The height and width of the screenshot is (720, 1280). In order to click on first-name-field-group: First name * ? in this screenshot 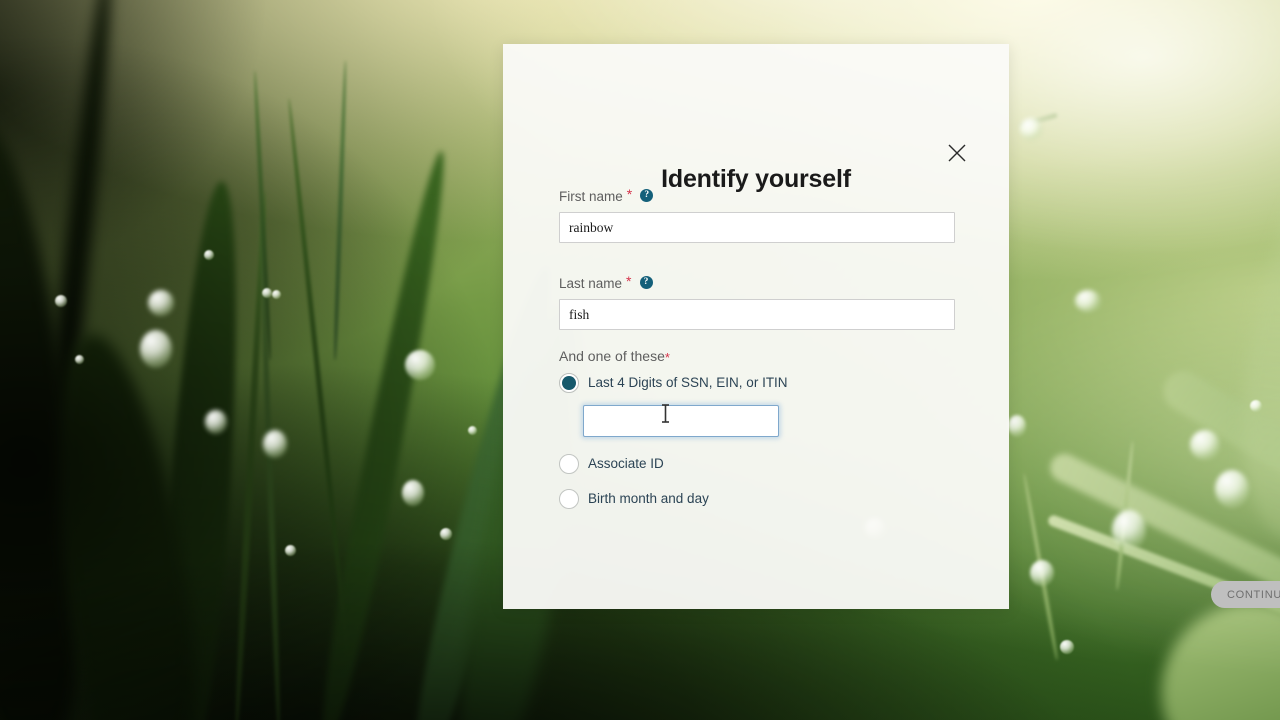, I will do `click(757, 214)`.